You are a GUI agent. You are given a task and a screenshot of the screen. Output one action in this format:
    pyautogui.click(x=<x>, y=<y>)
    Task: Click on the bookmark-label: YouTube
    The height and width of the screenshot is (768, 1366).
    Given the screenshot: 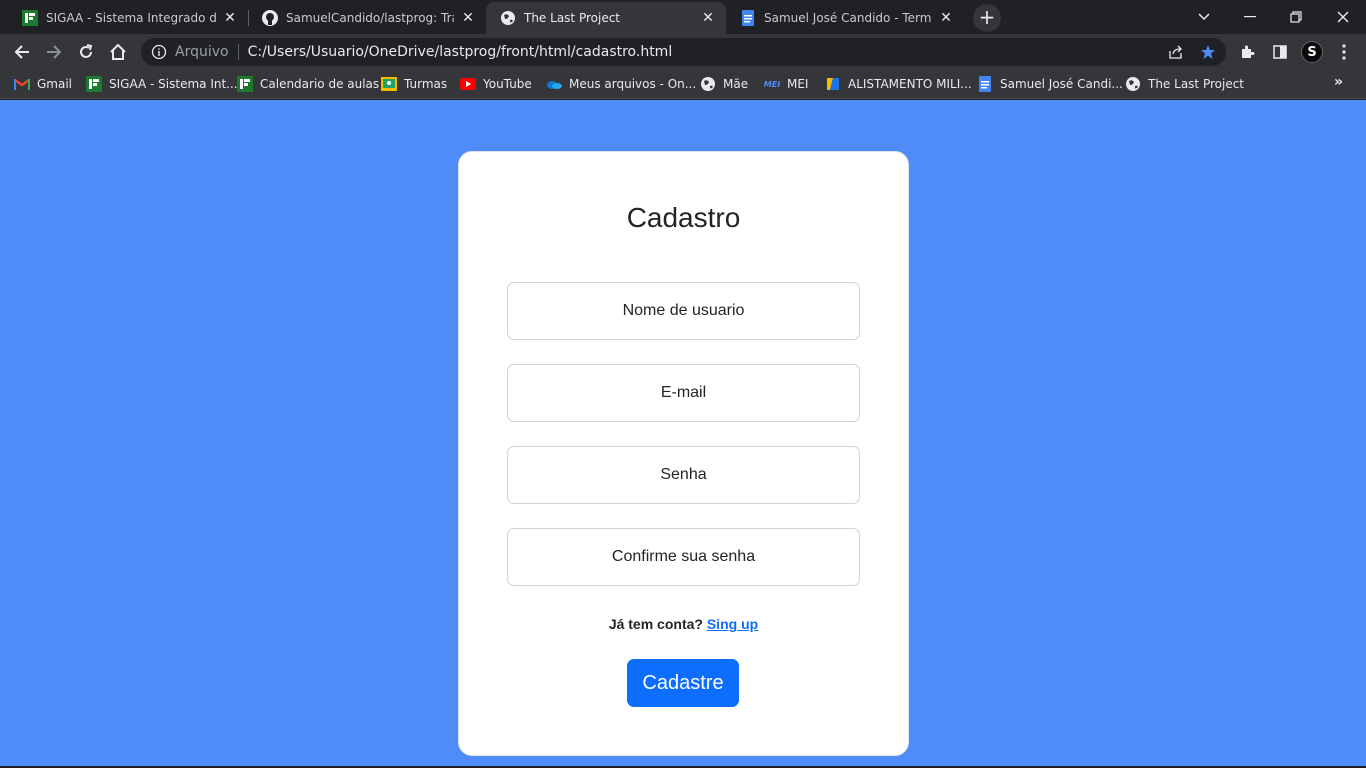 What is the action you would take?
    pyautogui.click(x=507, y=84)
    